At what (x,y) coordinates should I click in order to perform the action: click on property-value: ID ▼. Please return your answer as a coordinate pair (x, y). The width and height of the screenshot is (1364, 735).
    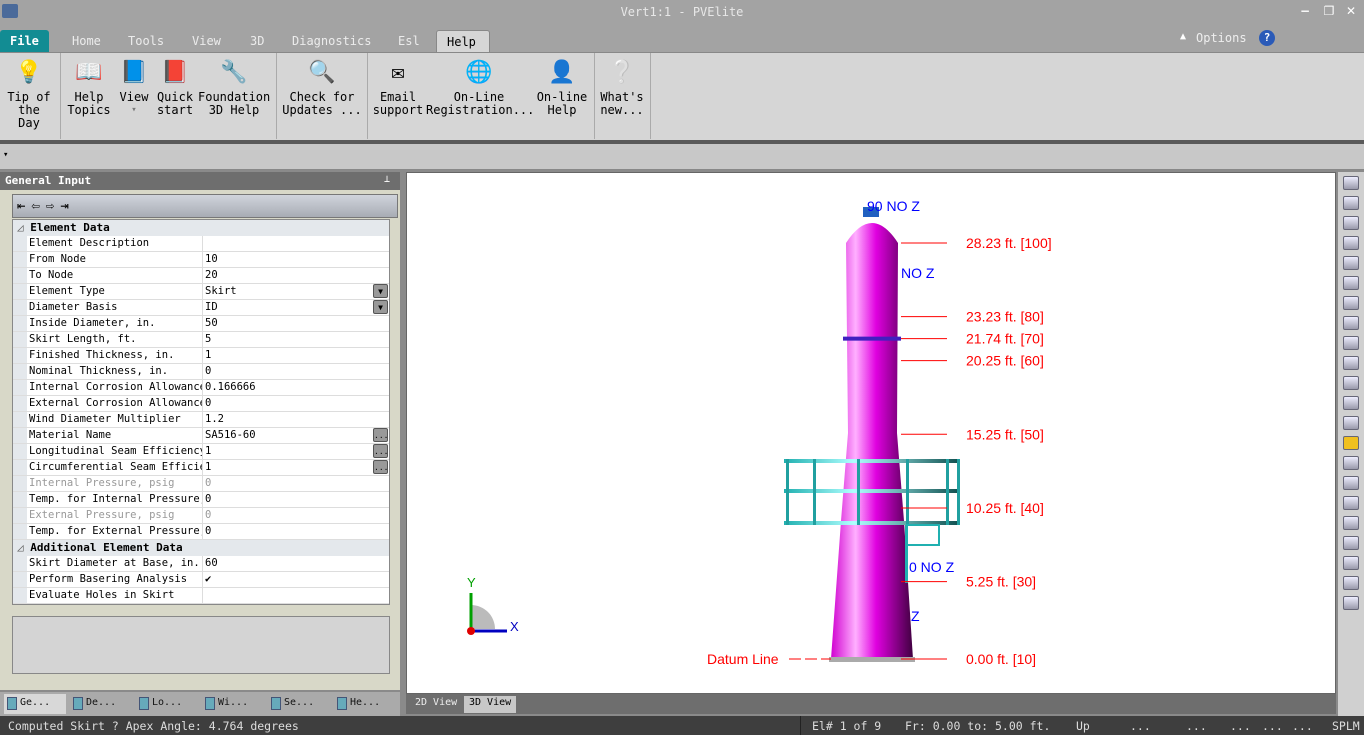
    Looking at the image, I should click on (296, 307).